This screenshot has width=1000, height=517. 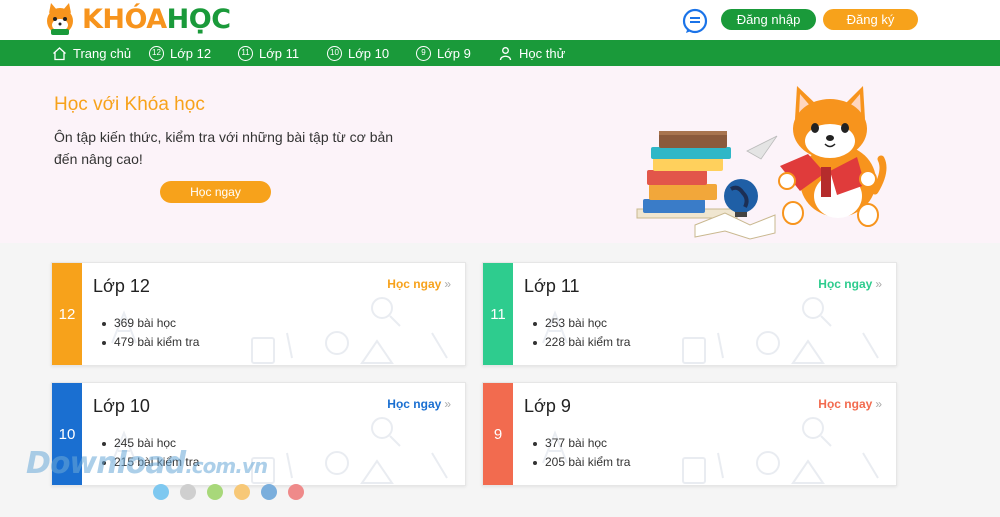 What do you see at coordinates (121, 286) in the screenshot?
I see `card-title: Lớp 12` at bounding box center [121, 286].